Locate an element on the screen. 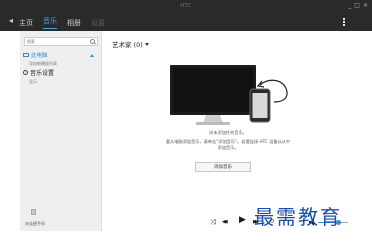 The height and width of the screenshot is (245, 372). collapse-arrow-icon is located at coordinates (92, 55).